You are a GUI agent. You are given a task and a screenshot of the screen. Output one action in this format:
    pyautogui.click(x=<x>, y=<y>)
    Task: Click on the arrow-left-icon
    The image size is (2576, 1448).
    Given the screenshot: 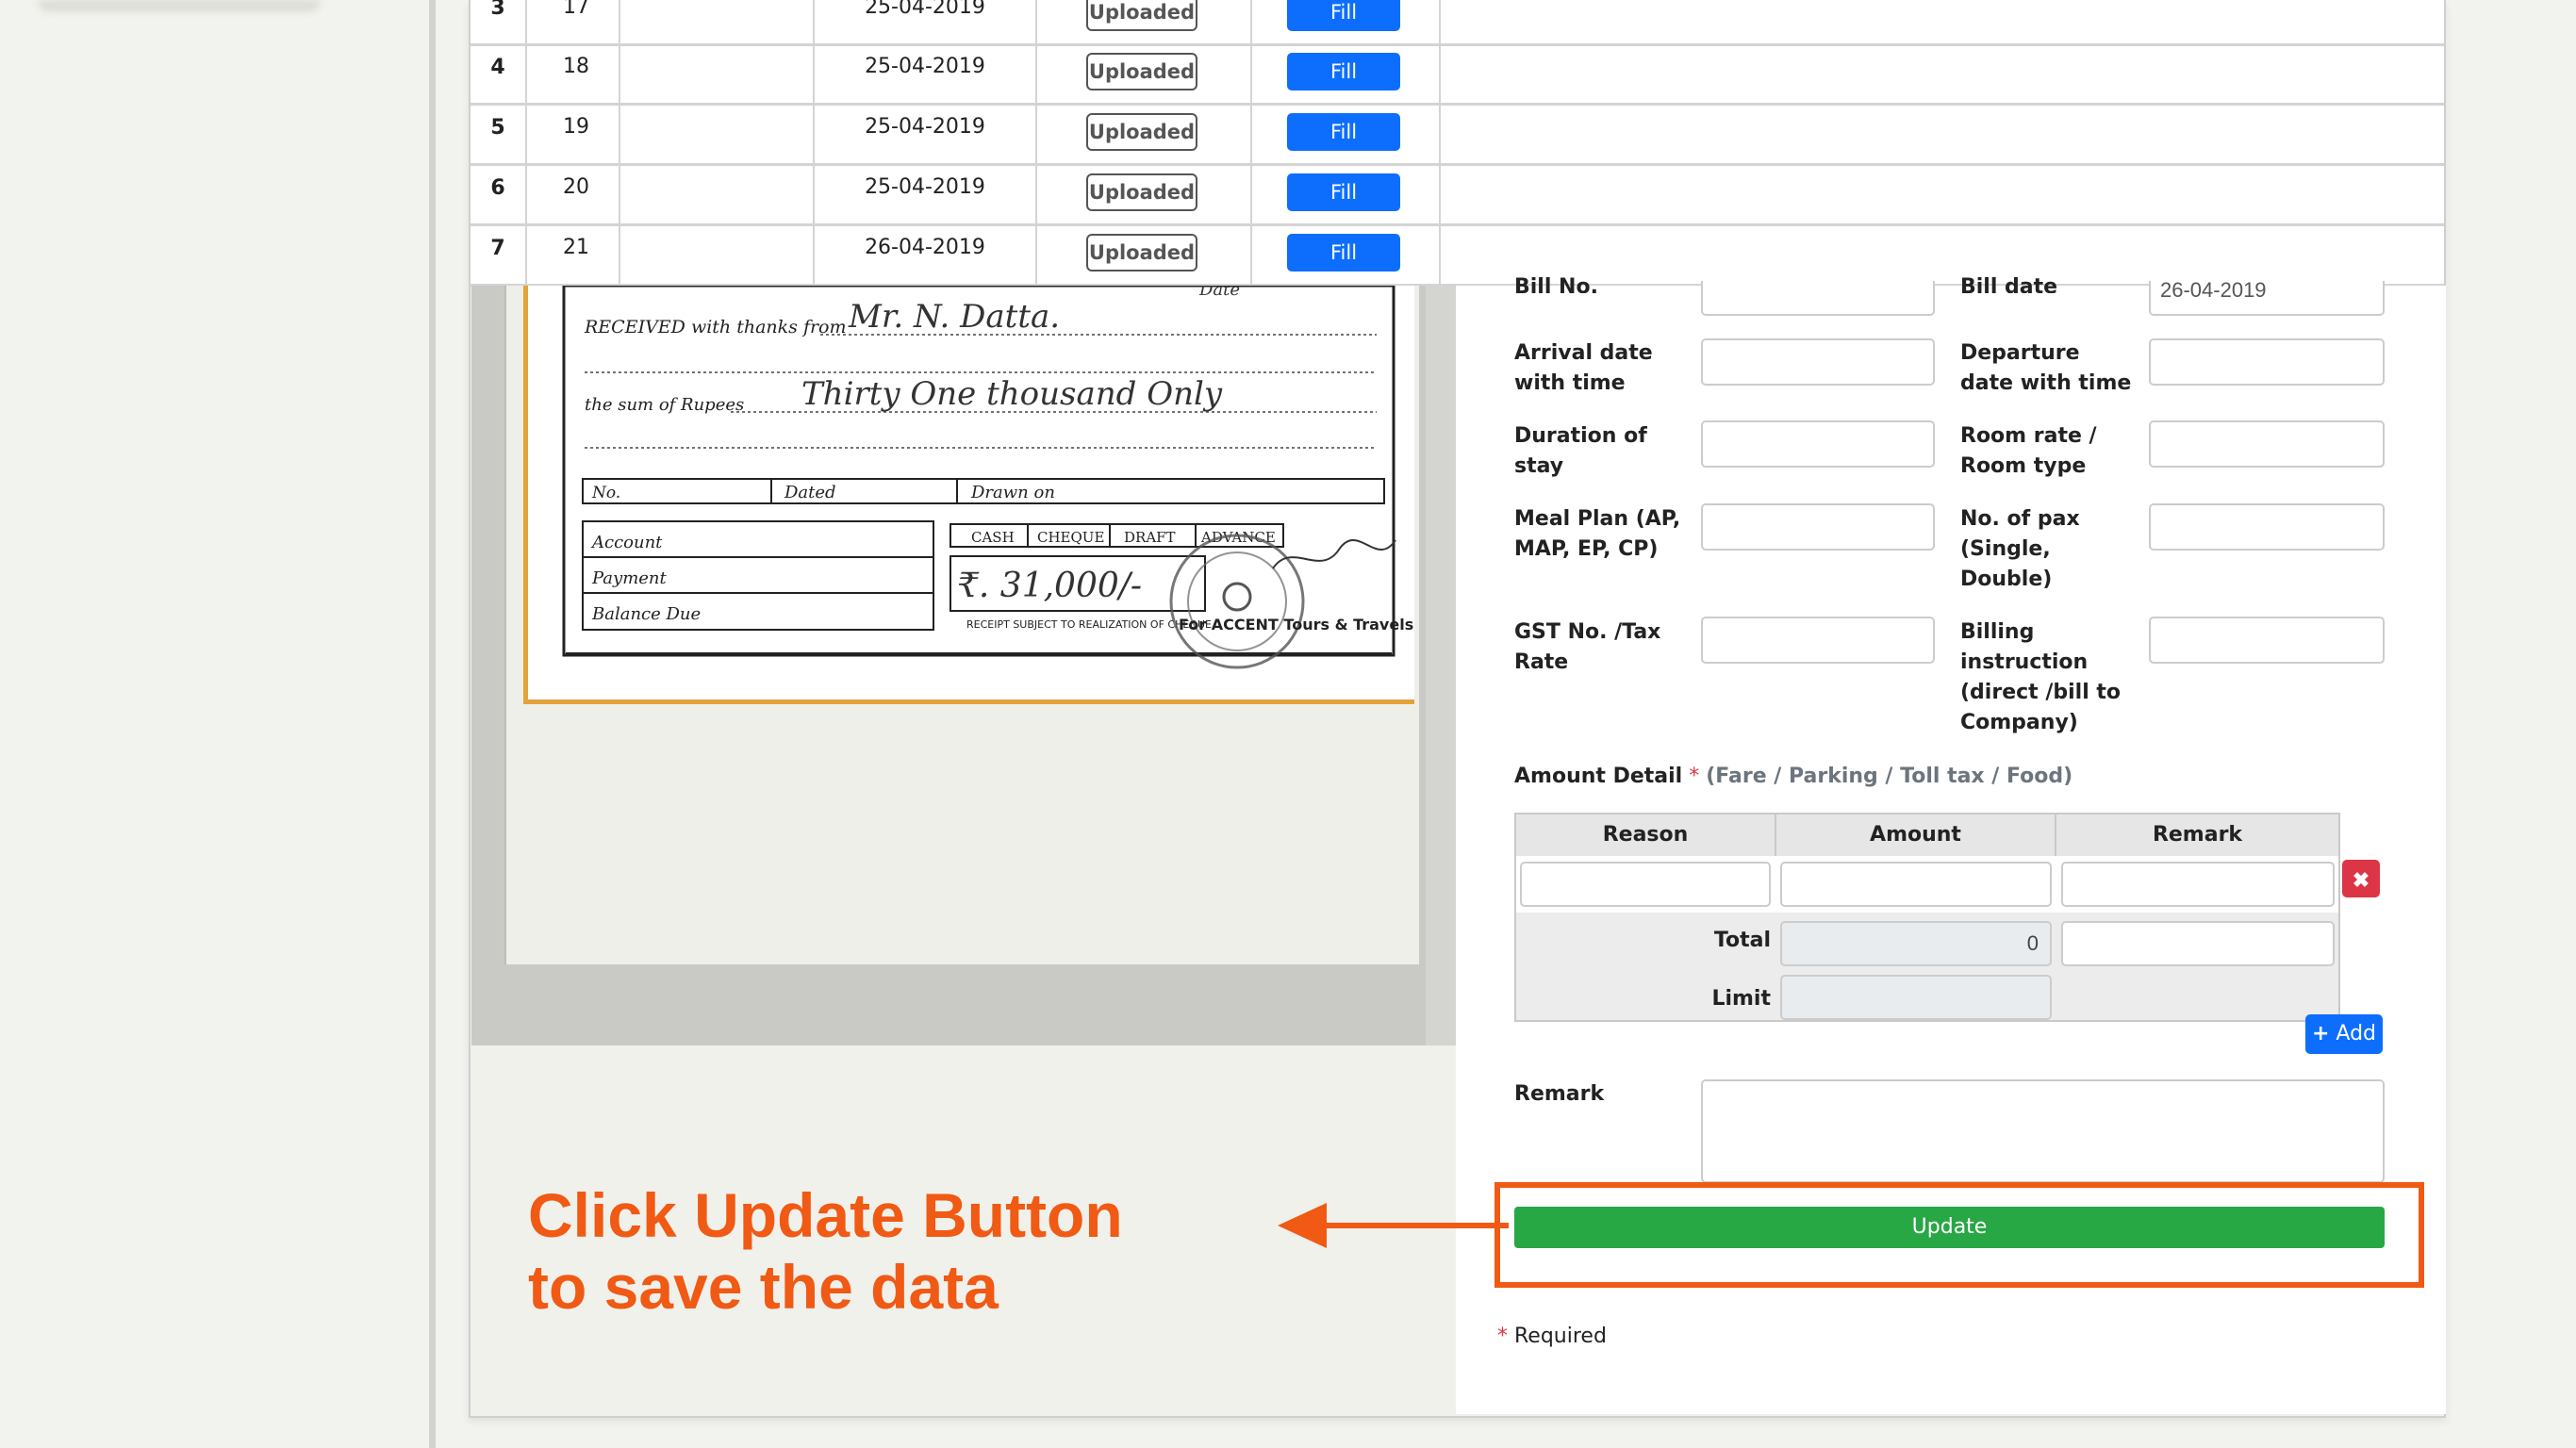 What is the action you would take?
    pyautogui.click(x=1393, y=1225)
    